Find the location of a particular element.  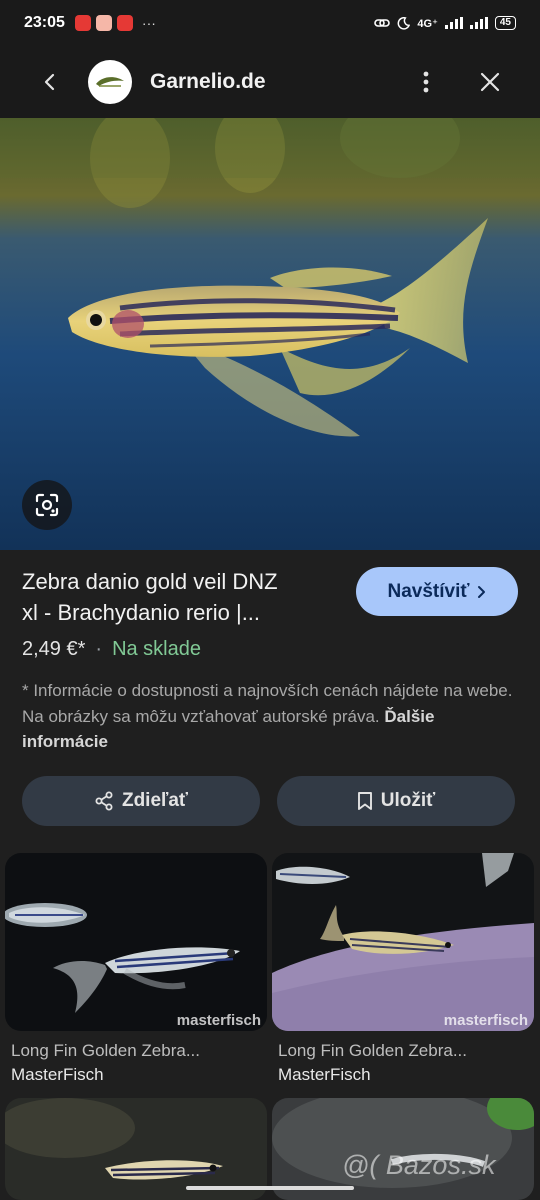

close-icon is located at coordinates (490, 82).